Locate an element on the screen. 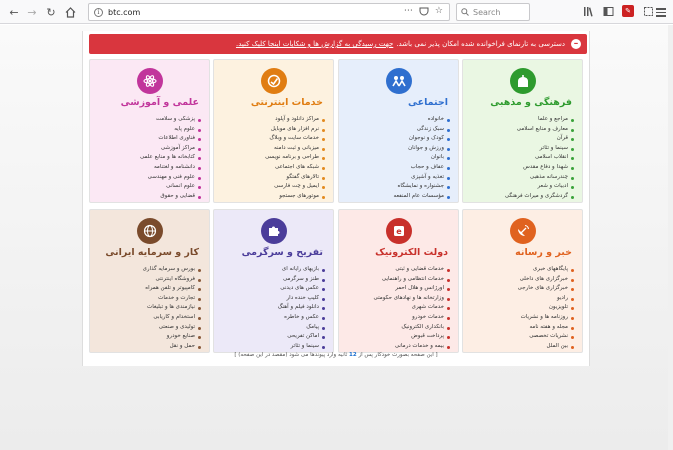  satellite-dish-icon is located at coordinates (522, 231).